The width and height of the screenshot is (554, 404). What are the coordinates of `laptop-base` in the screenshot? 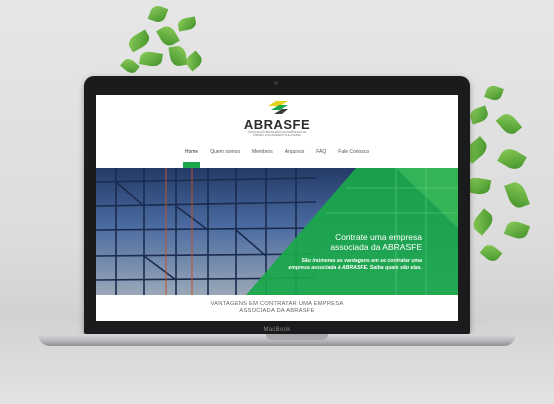 It's located at (277, 340).